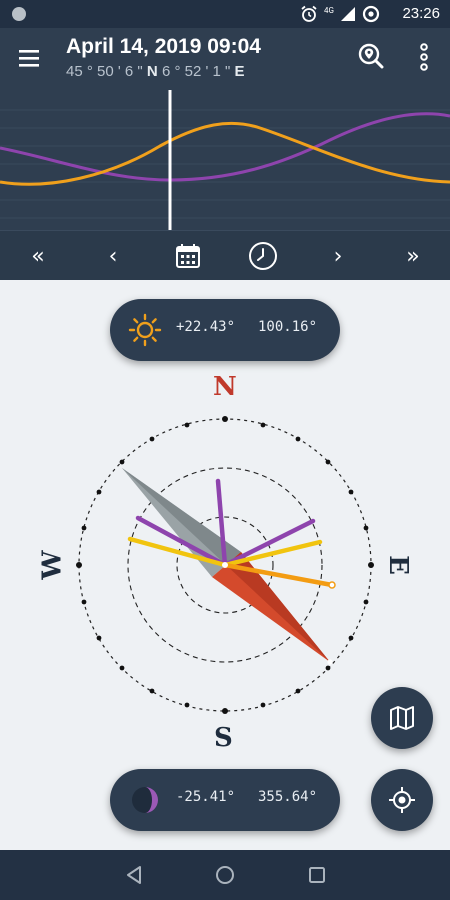 This screenshot has height=900, width=450. I want to click on needle-tip, so click(330, 662).